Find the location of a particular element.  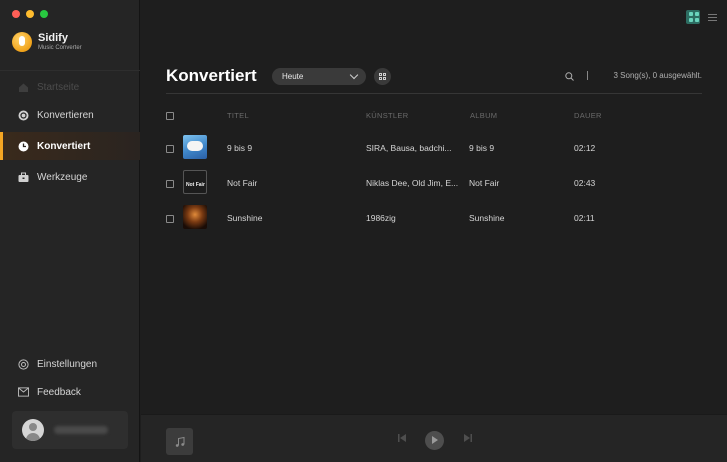

song-album: Sunshine is located at coordinates (487, 218).